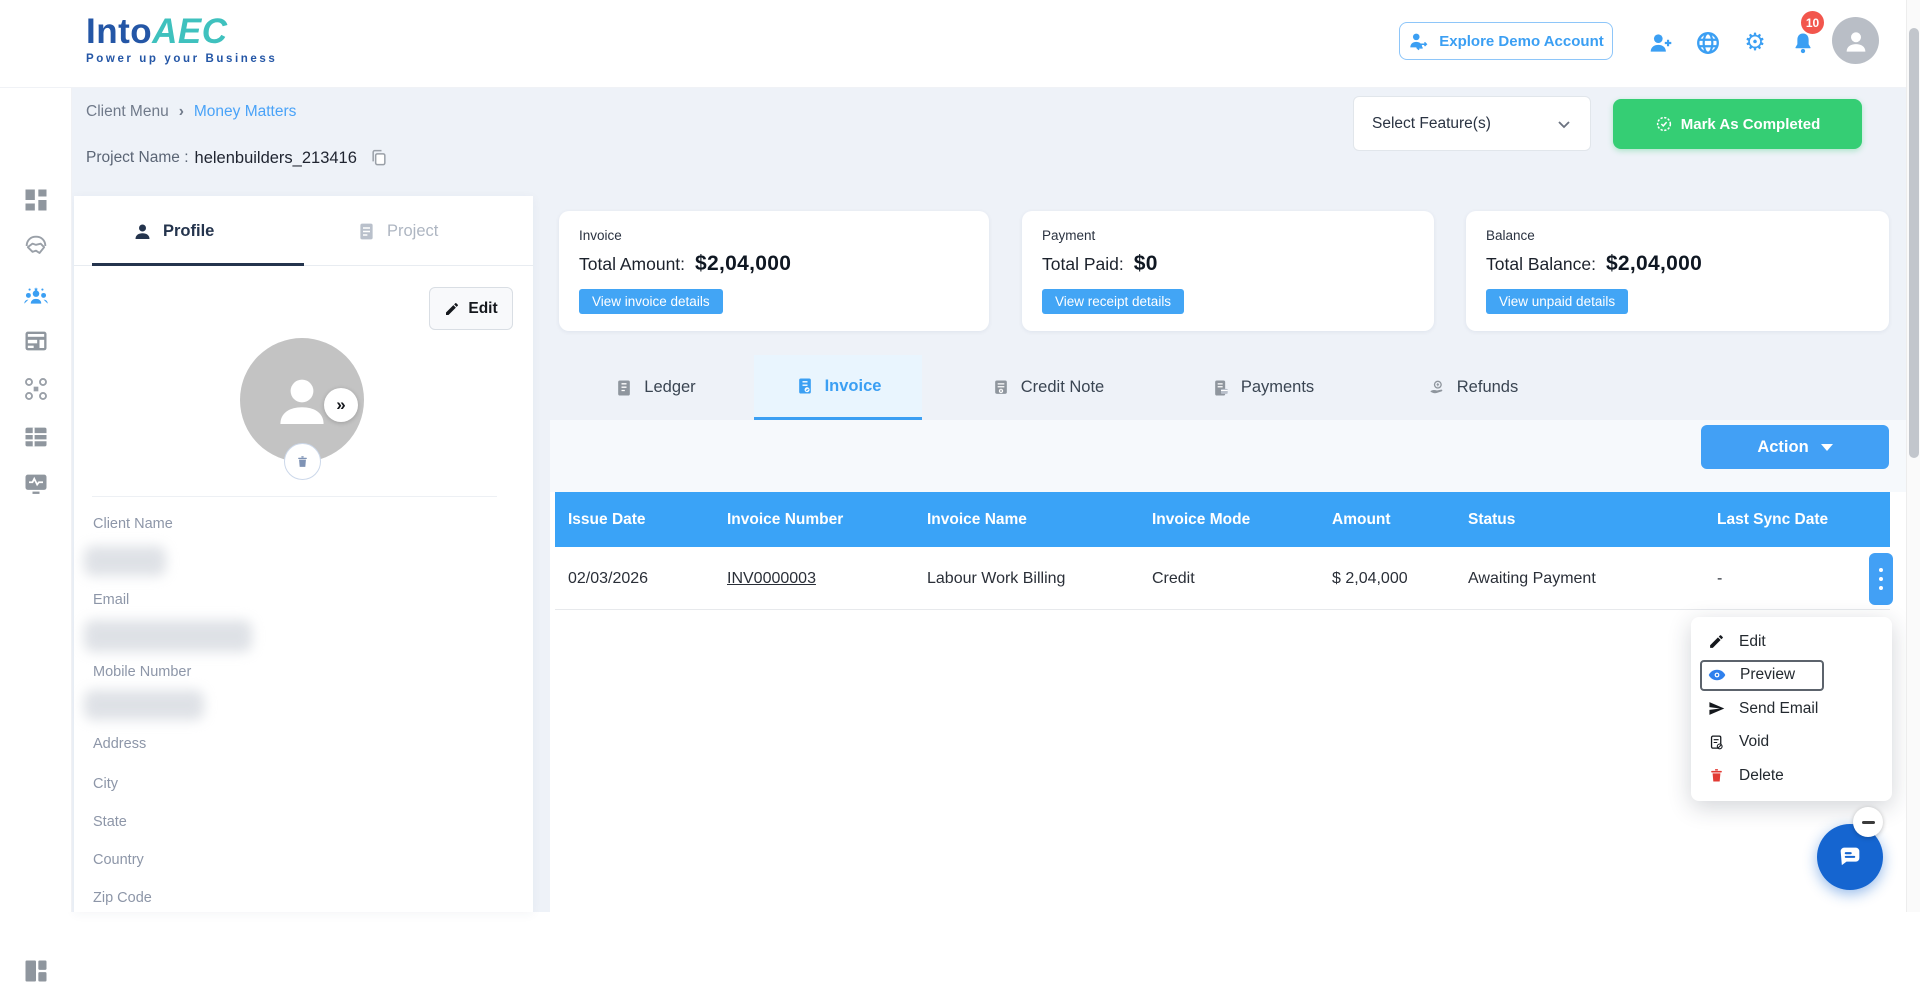  I want to click on select-features-value: Select Feature(s), so click(1431, 123).